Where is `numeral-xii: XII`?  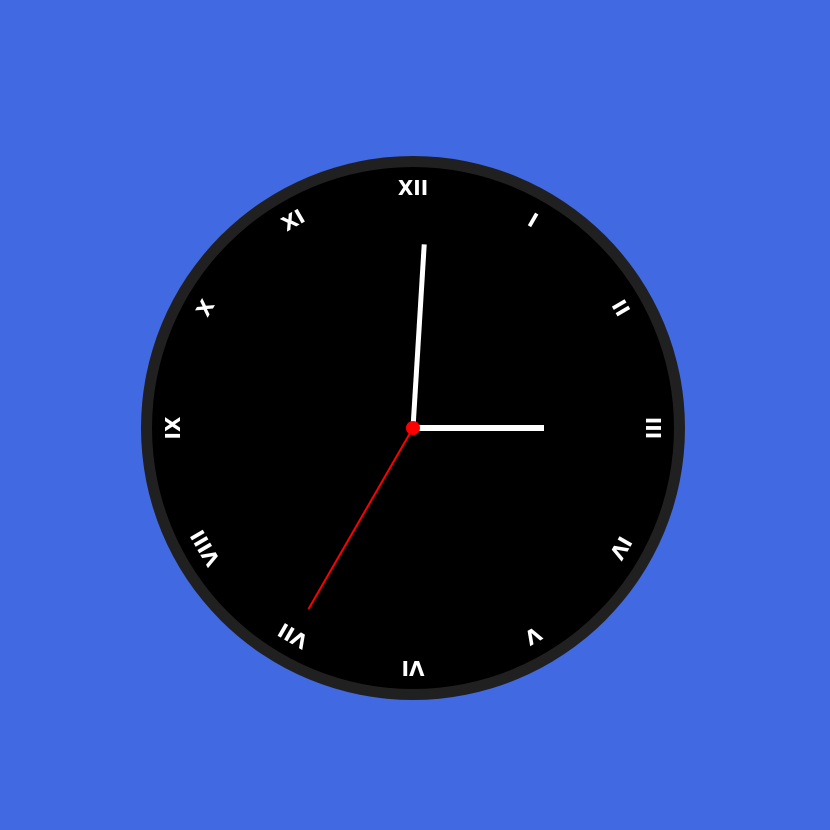
numeral-xii: XII is located at coordinates (413, 188).